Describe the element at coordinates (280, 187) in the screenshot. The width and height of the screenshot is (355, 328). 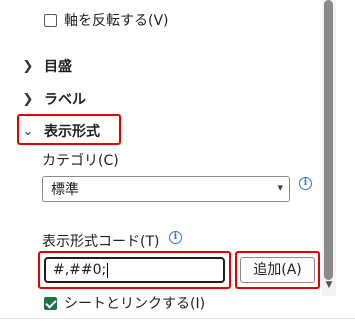
I see `chevron-down-icon: ▾` at that location.